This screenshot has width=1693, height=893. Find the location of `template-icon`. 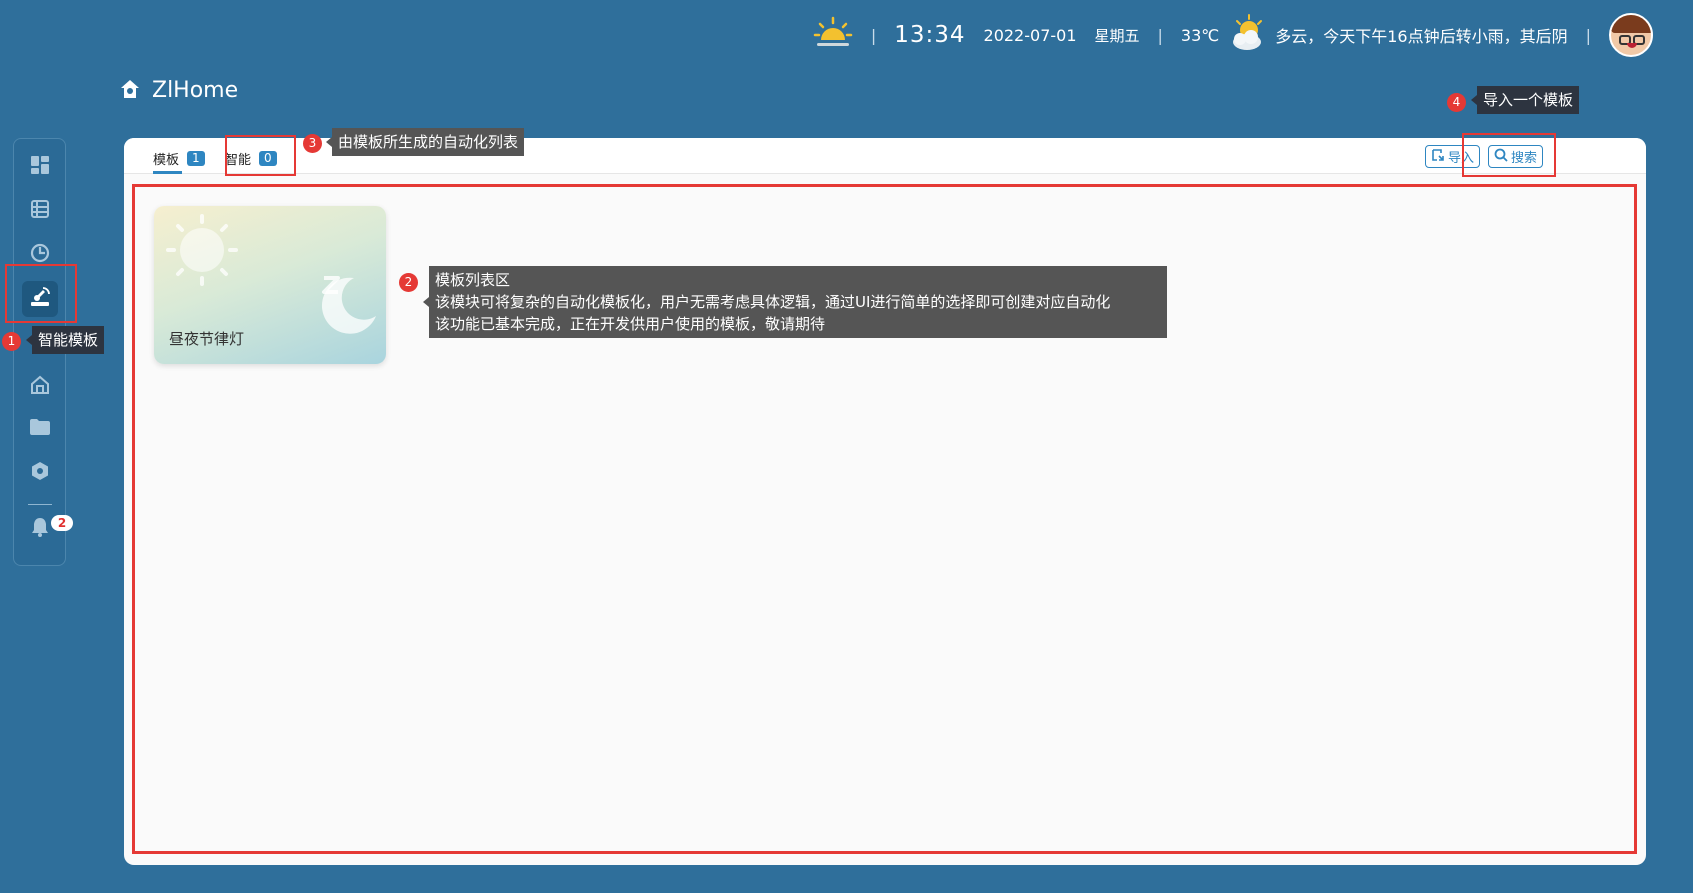

template-icon is located at coordinates (40, 299).